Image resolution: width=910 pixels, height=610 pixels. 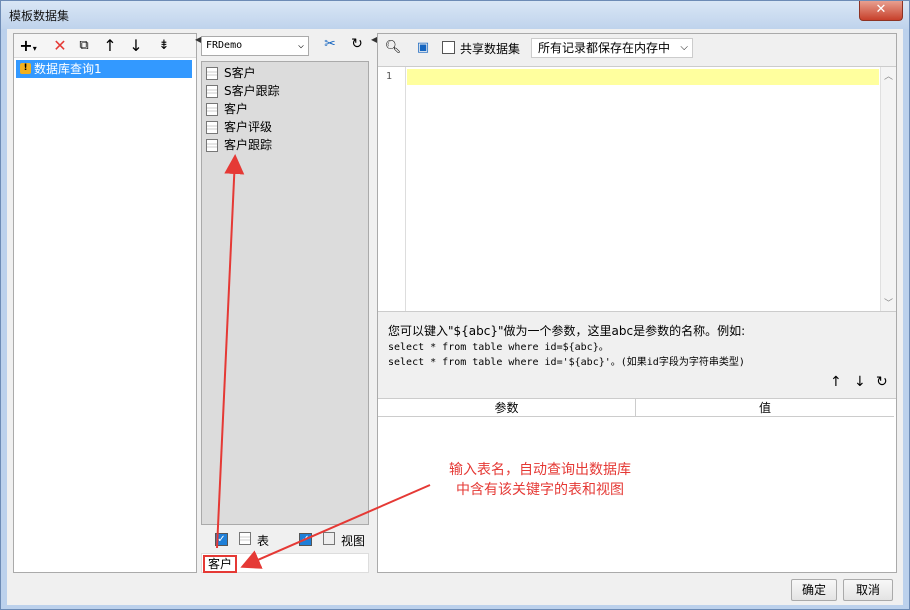 What do you see at coordinates (868, 590) in the screenshot?
I see `cancel-button: 取消` at bounding box center [868, 590].